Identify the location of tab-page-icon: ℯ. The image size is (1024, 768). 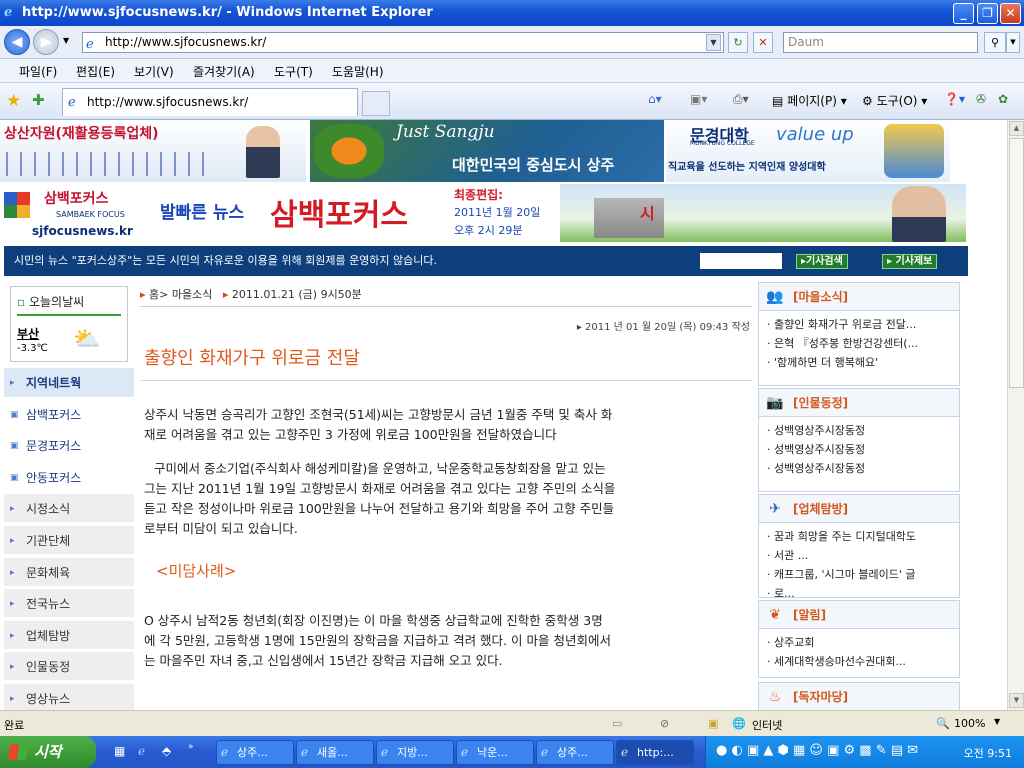
(72, 102).